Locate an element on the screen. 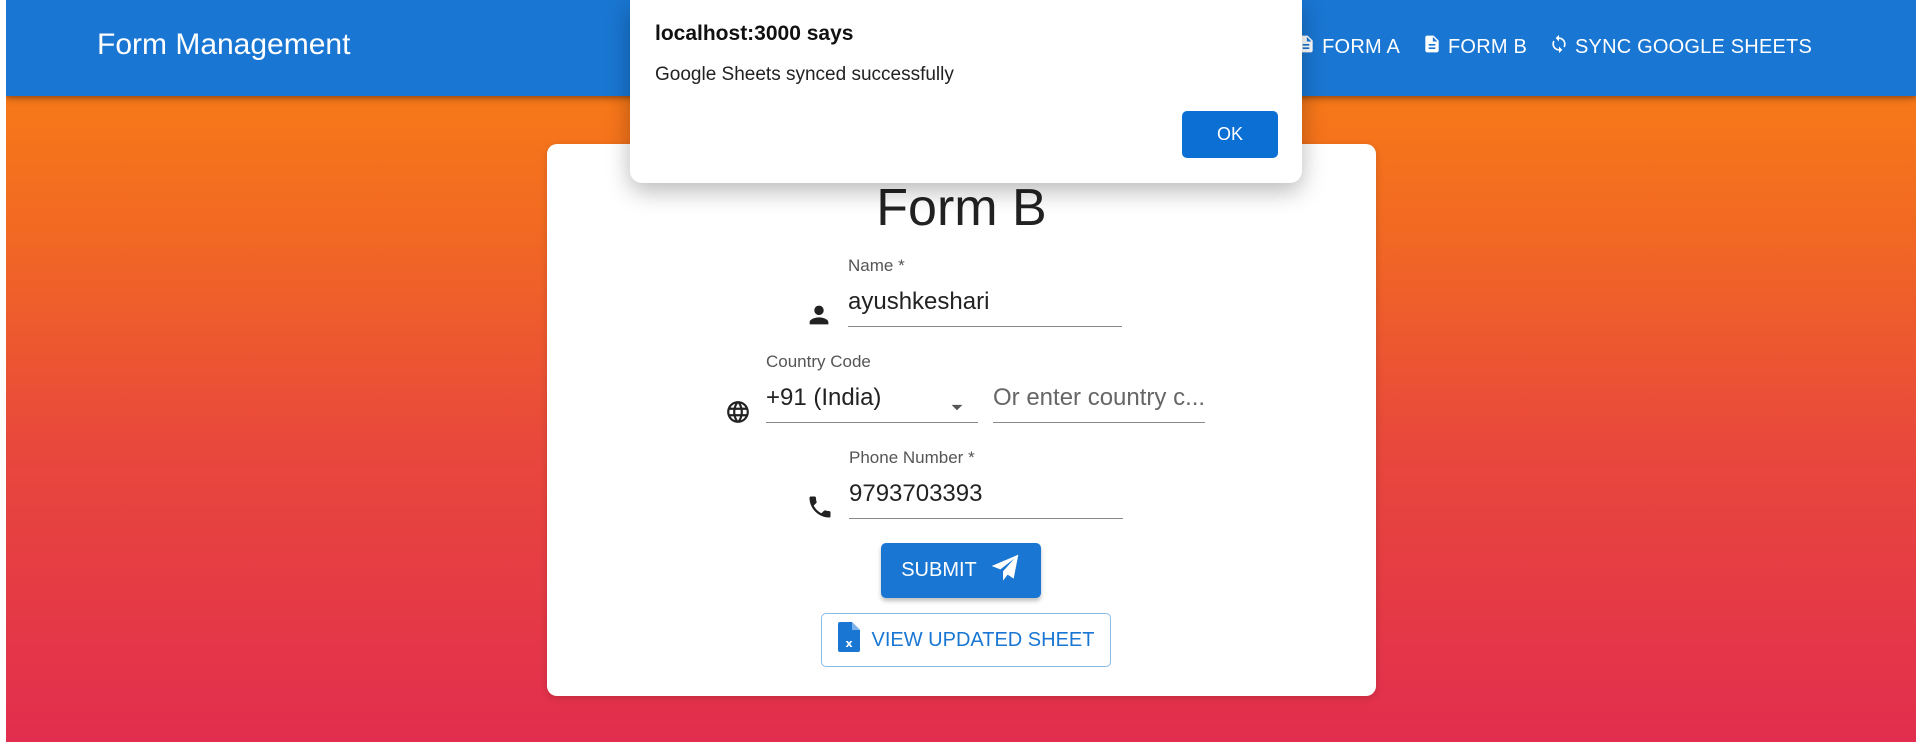 This screenshot has width=1920, height=742. nav-form-b-label: FORM B is located at coordinates (1487, 46).